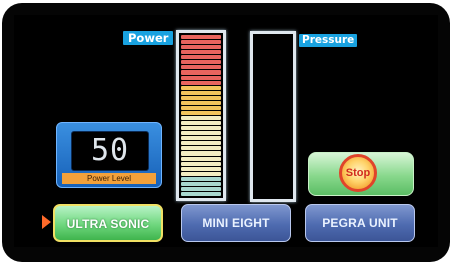 Image resolution: width=453 pixels, height=266 pixels. What do you see at coordinates (236, 223) in the screenshot?
I see `mini-eight-button: MINI EIGHT` at bounding box center [236, 223].